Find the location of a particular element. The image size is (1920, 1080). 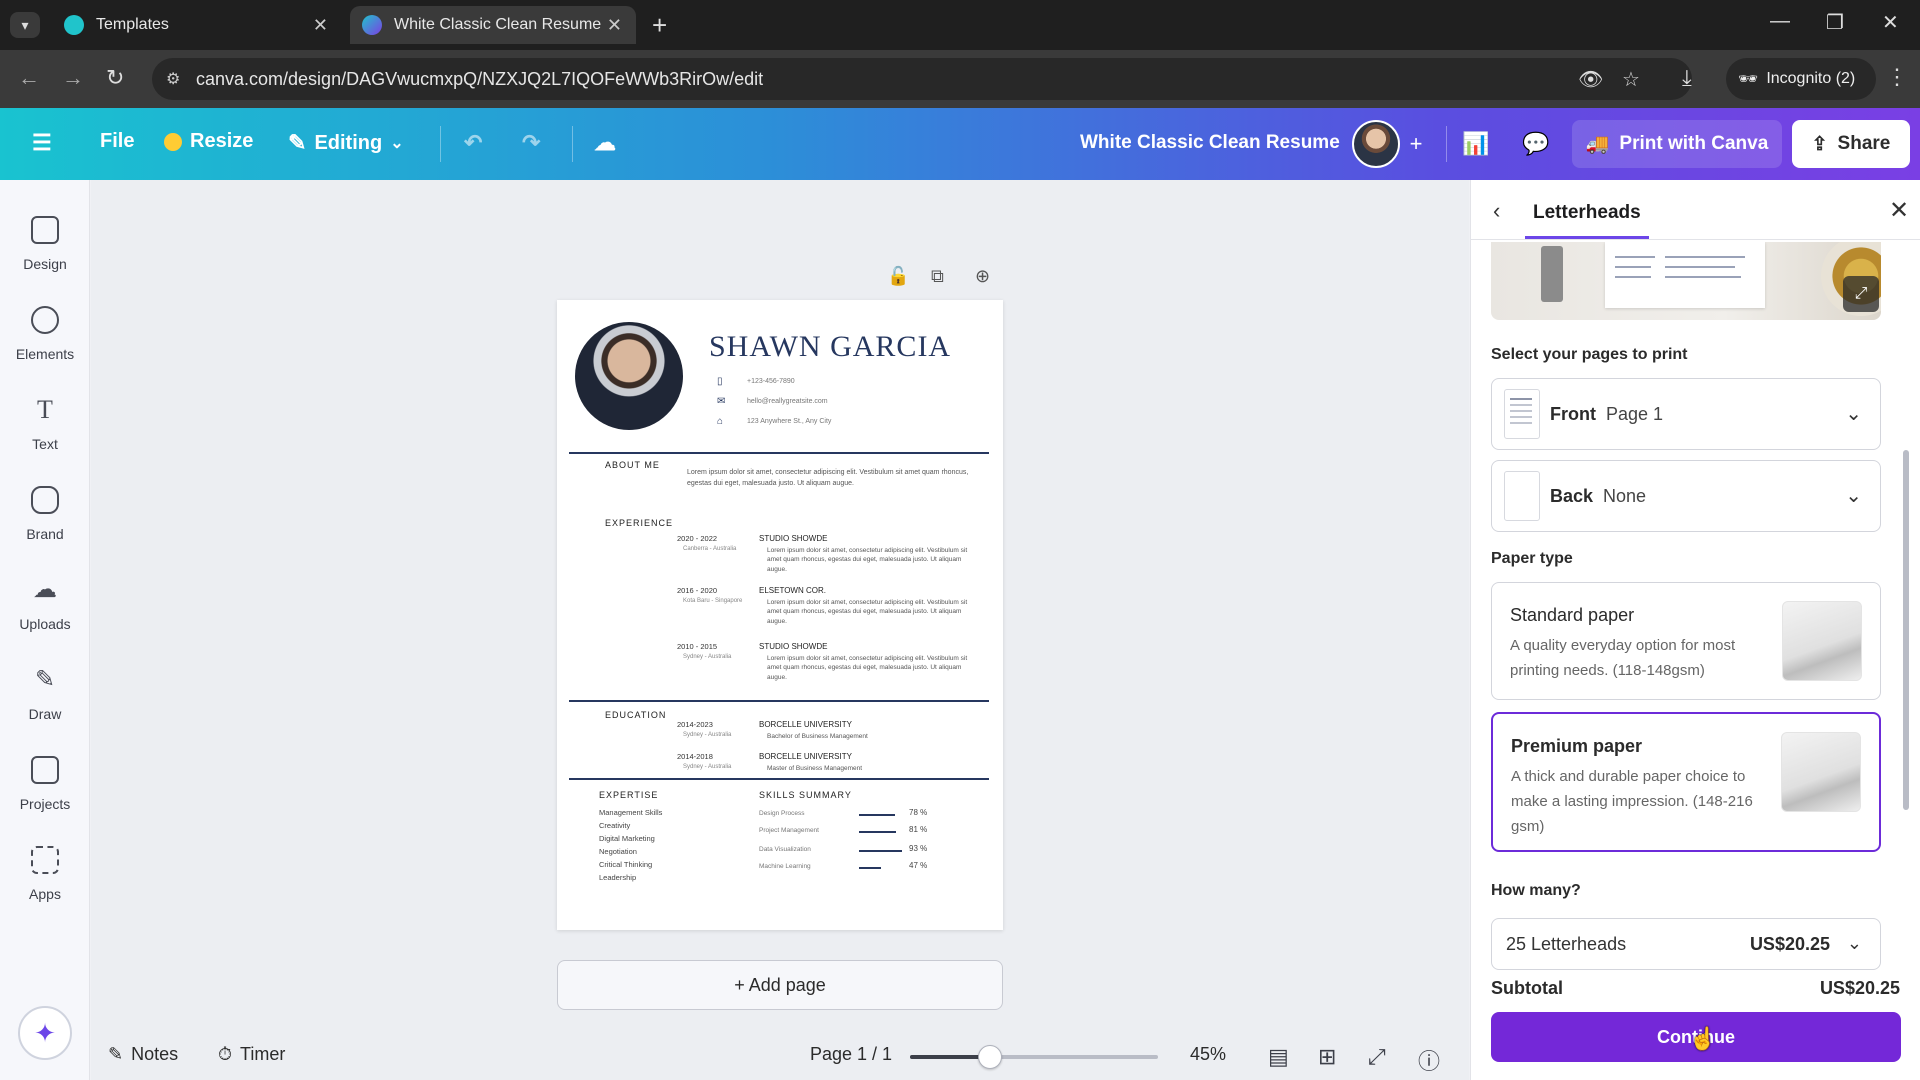

edu-years: 2014-2023 is located at coordinates (695, 724).